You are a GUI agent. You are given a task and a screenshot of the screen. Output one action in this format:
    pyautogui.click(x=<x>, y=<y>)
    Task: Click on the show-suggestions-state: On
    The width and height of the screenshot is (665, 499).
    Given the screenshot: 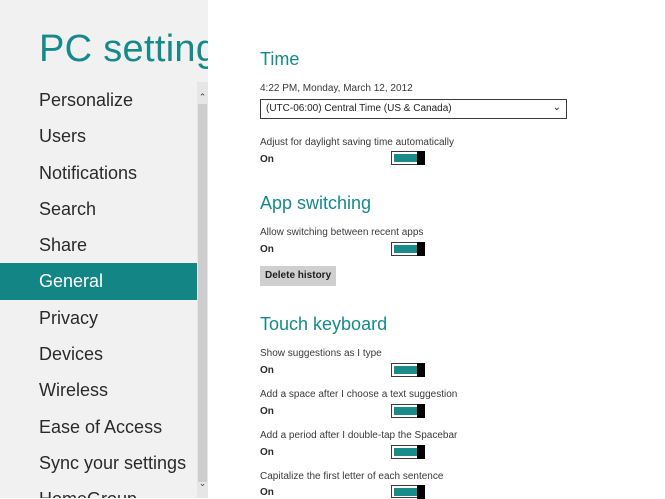 What is the action you would take?
    pyautogui.click(x=267, y=370)
    